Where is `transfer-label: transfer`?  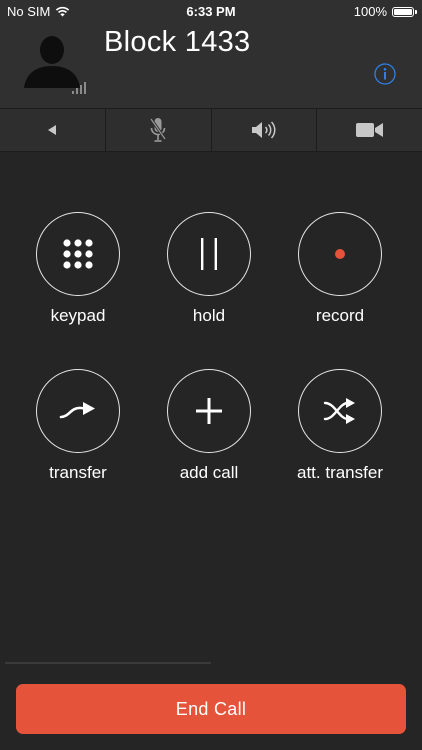 transfer-label: transfer is located at coordinates (78, 472).